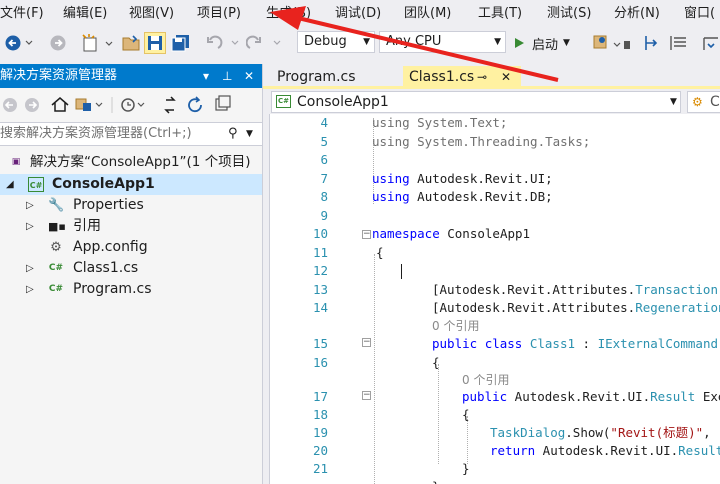 The height and width of the screenshot is (484, 720). What do you see at coordinates (427, 14) in the screenshot?
I see `menu-team: 团队(M)` at bounding box center [427, 14].